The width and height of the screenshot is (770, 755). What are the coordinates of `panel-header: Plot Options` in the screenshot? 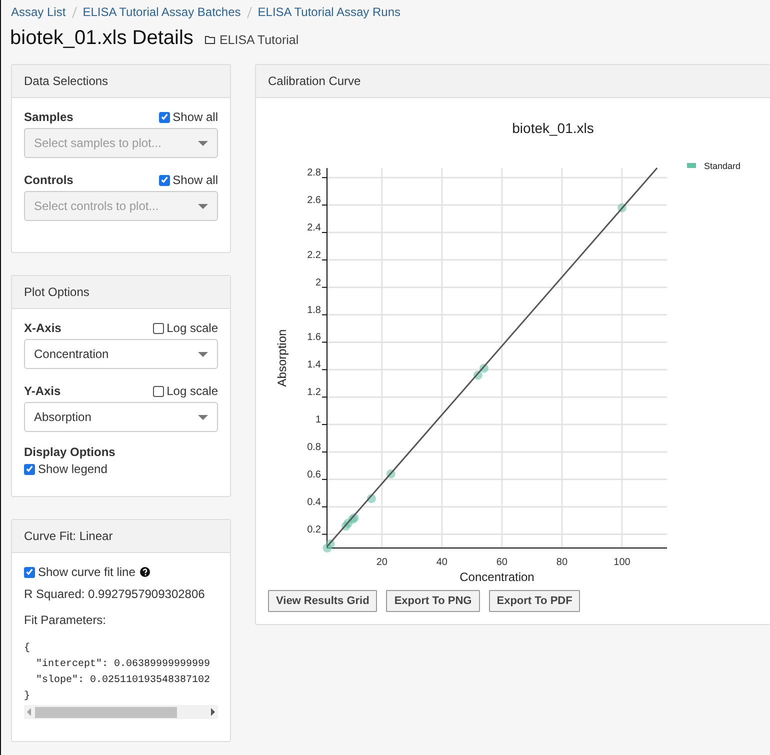 It's located at (121, 292).